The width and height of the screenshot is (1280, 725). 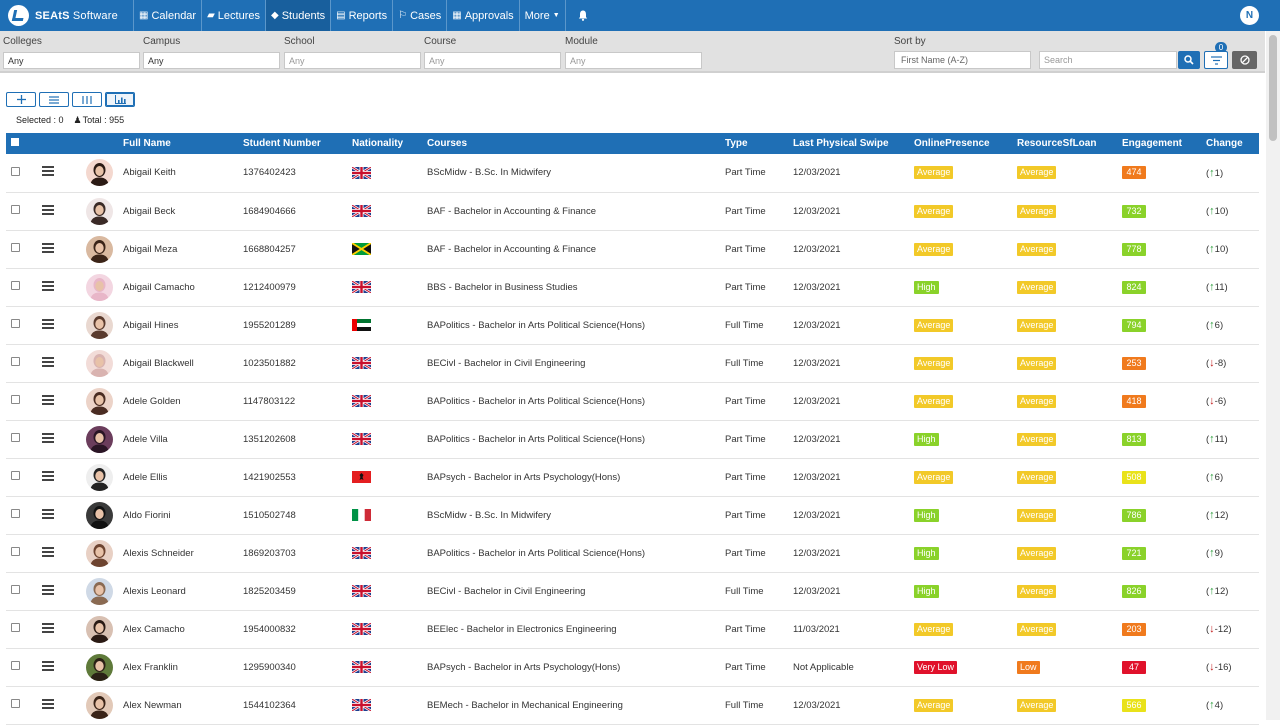 I want to click on nav-item-approvals: ▦ Approvals, so click(x=482, y=15).